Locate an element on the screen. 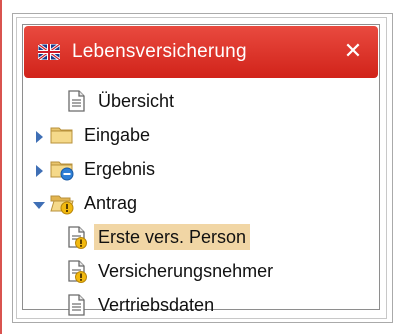 The image size is (404, 334). close-icon: ✕ is located at coordinates (353, 51).